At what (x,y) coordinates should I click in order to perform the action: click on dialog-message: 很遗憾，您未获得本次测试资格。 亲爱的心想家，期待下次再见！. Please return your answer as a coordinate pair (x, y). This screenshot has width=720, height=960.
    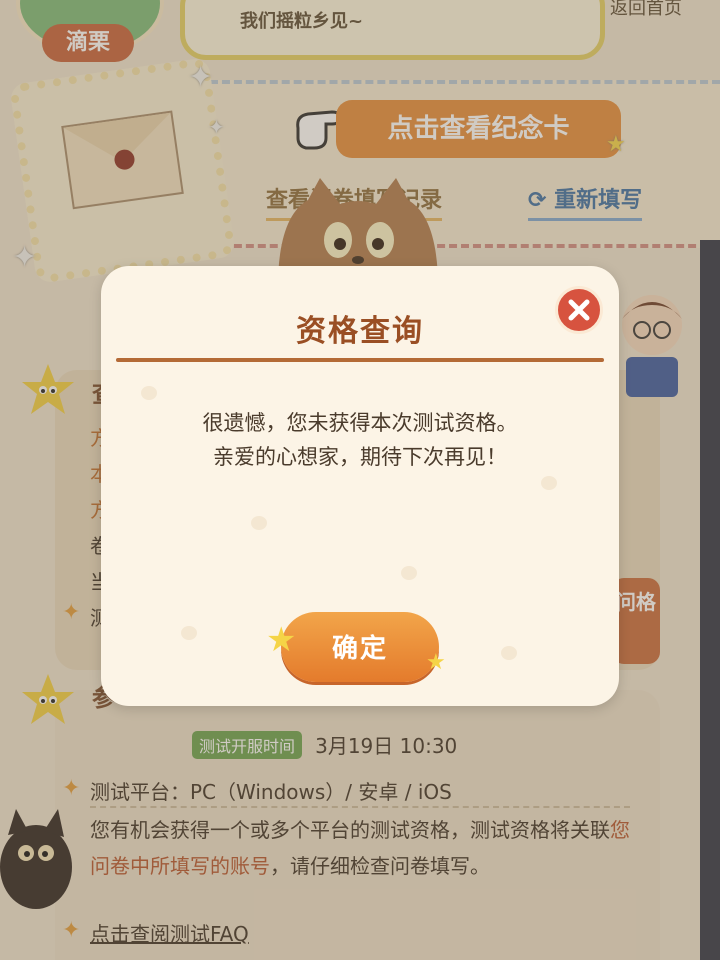
    Looking at the image, I should click on (360, 440).